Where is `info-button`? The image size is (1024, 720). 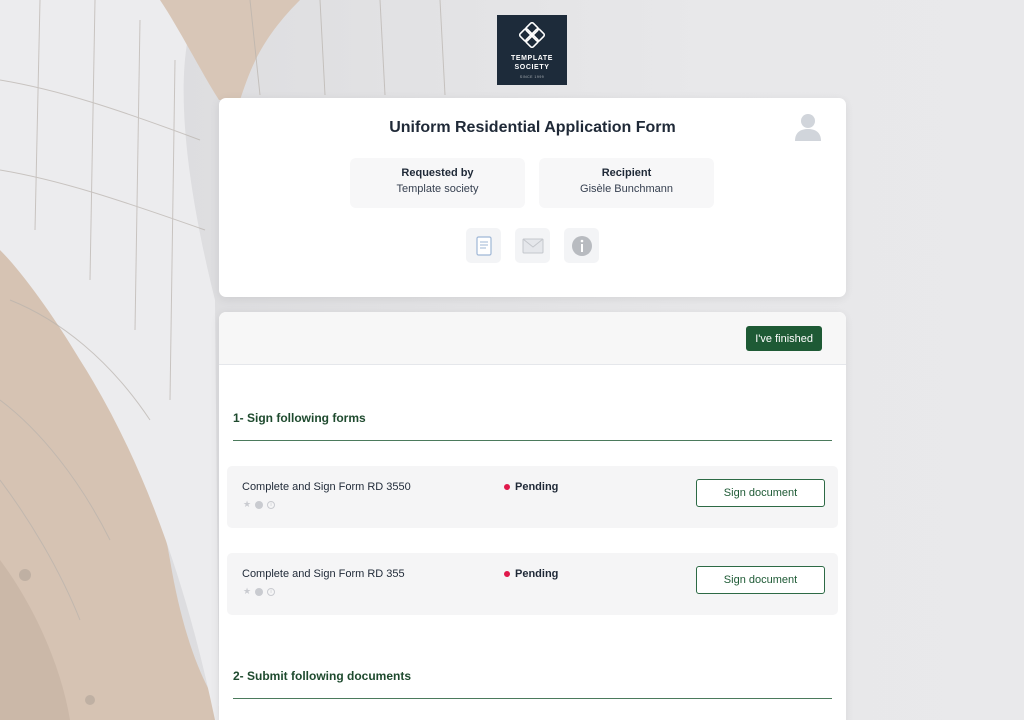
info-button is located at coordinates (581, 245).